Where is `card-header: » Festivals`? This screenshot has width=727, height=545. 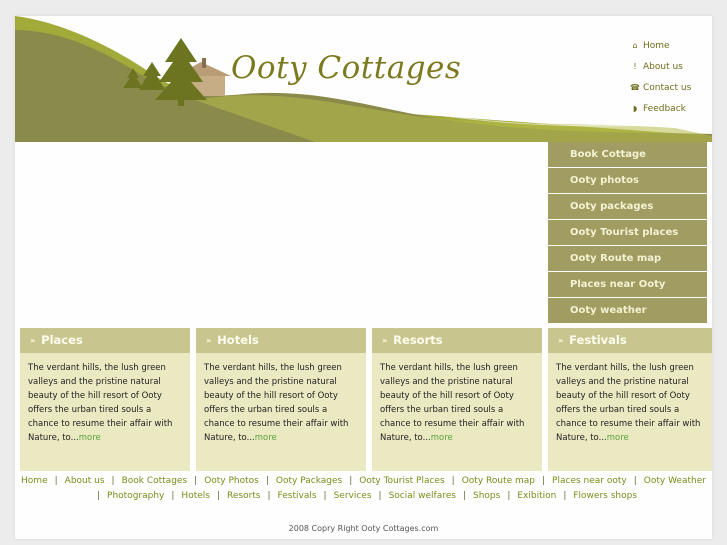 card-header: » Festivals is located at coordinates (630, 340).